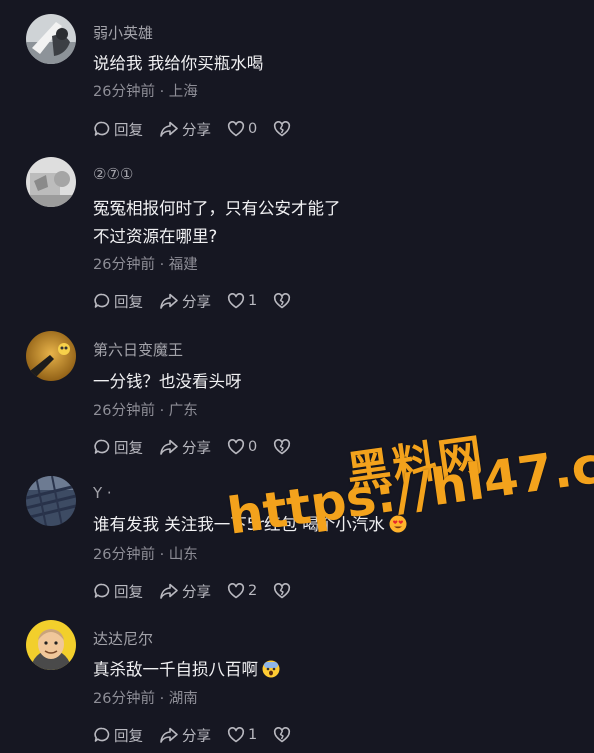  What do you see at coordinates (271, 668) in the screenshot?
I see `scared-emoji` at bounding box center [271, 668].